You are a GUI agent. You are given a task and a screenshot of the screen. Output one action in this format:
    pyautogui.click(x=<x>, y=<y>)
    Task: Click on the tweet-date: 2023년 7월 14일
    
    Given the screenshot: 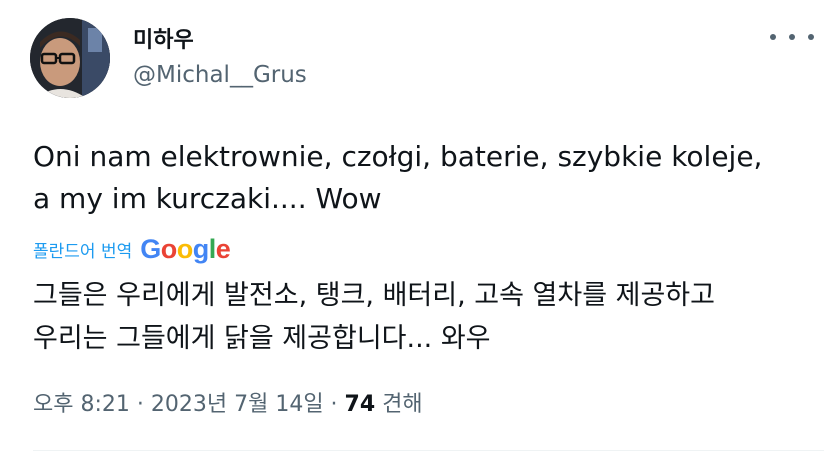 What is the action you would take?
    pyautogui.click(x=237, y=404)
    